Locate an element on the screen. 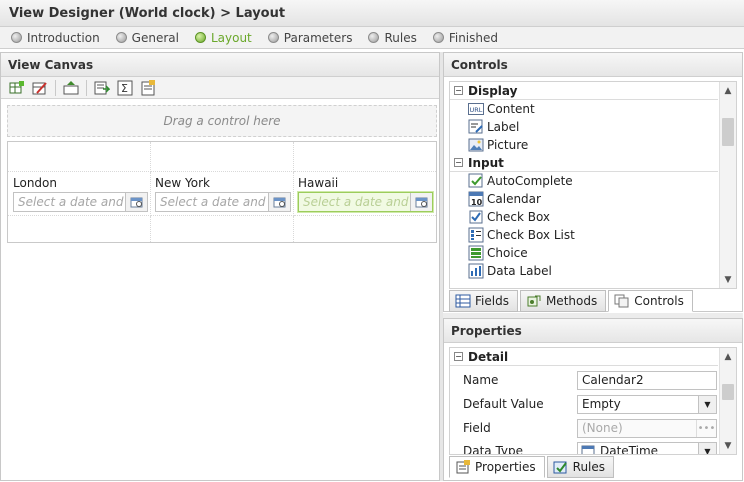 This screenshot has height=482, width=744. control-item-autocomplete: AutoComplete is located at coordinates (593, 181).